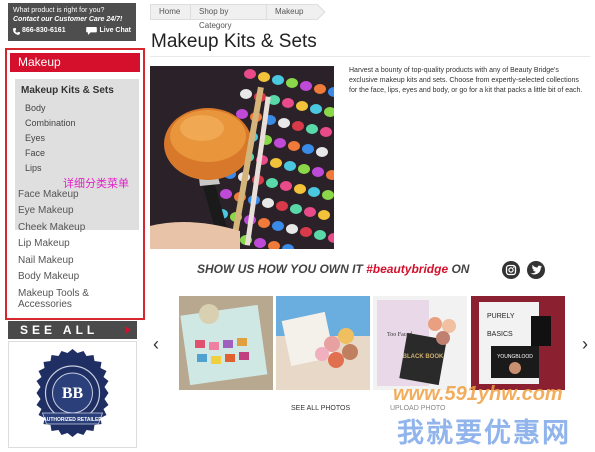 Image resolution: width=595 pixels, height=452 pixels. Describe the element at coordinates (170, 12) in the screenshot. I see `breadcrumb-home: Home` at that location.